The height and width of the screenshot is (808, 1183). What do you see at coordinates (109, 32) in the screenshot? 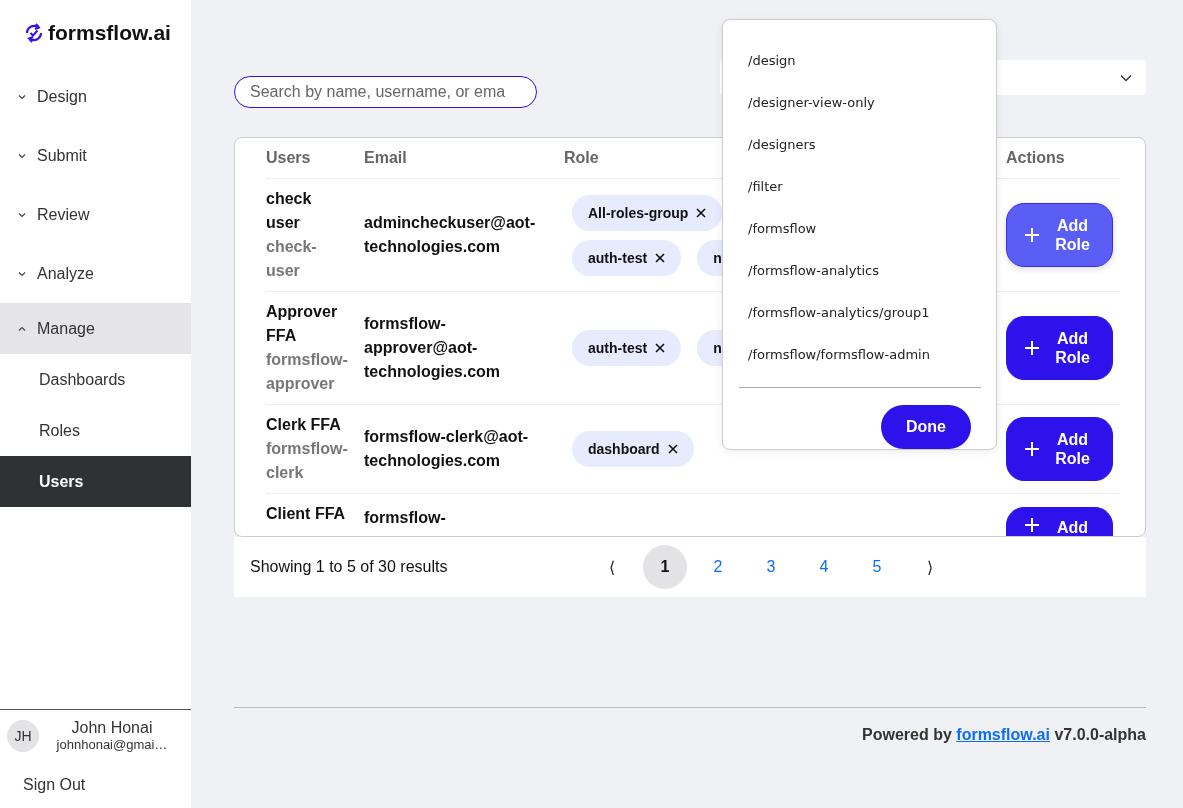
I see `brand-name: formsflow.ai` at bounding box center [109, 32].